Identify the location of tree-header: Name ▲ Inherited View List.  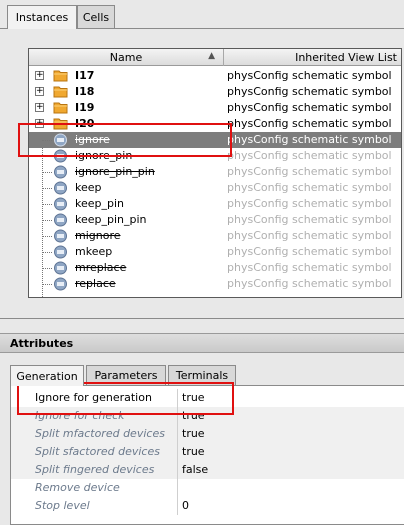
(215, 57).